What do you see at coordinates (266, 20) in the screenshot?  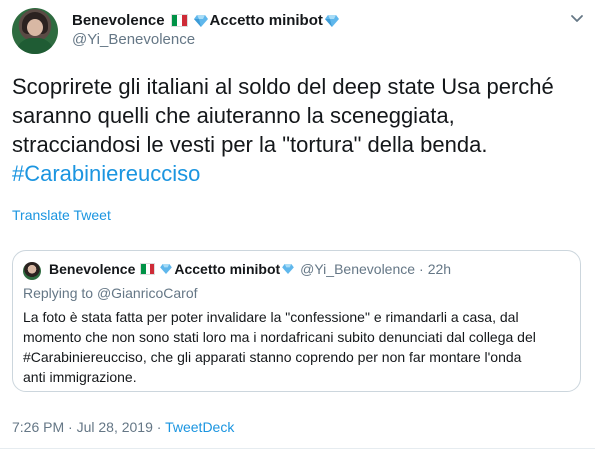 I see `author-display-name-suffix: Accetto minibot` at bounding box center [266, 20].